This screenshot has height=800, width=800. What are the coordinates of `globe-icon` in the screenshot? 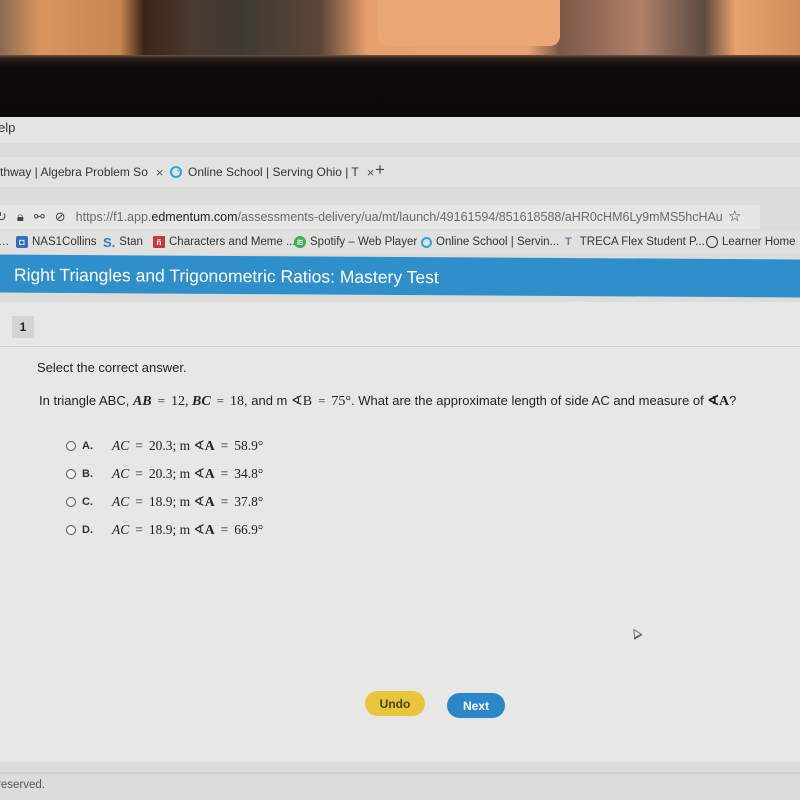 It's located at (712, 242).